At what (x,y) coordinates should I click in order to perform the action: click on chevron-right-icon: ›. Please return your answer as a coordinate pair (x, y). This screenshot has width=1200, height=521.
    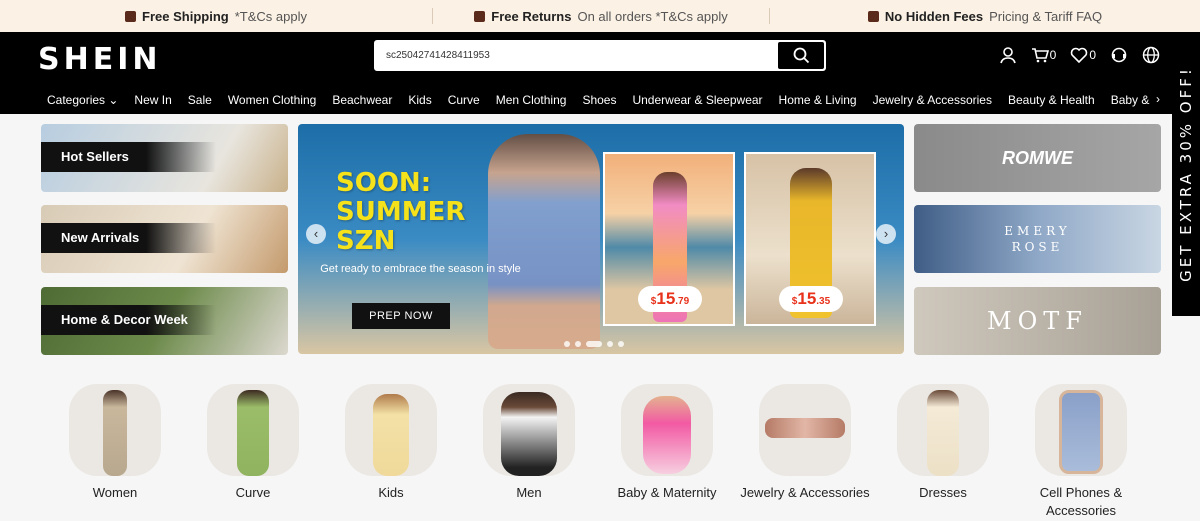
    Looking at the image, I should click on (1158, 99).